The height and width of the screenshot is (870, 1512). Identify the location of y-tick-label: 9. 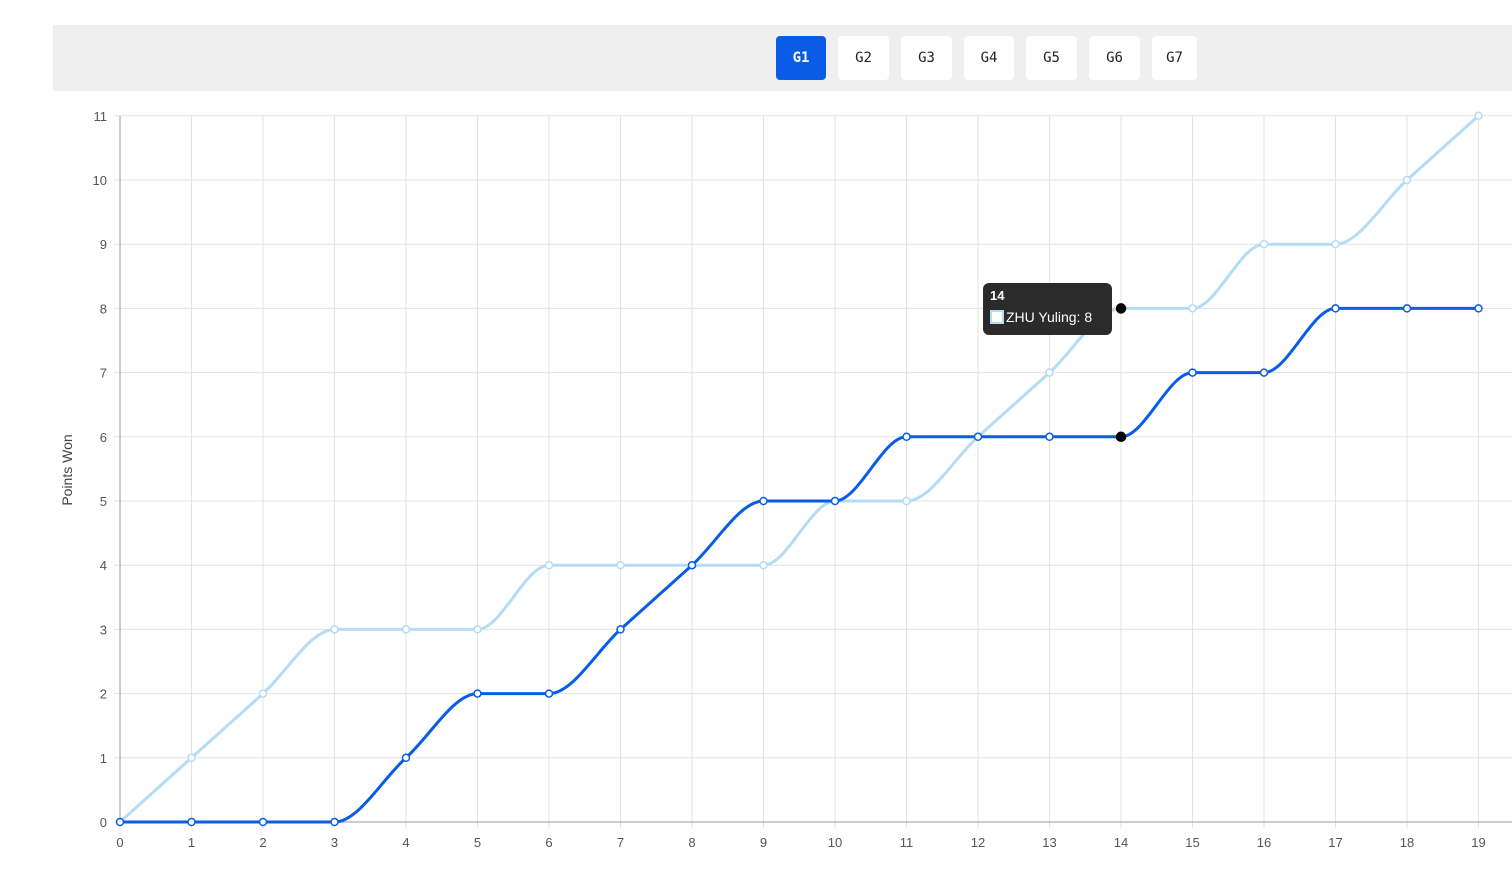
(103, 244).